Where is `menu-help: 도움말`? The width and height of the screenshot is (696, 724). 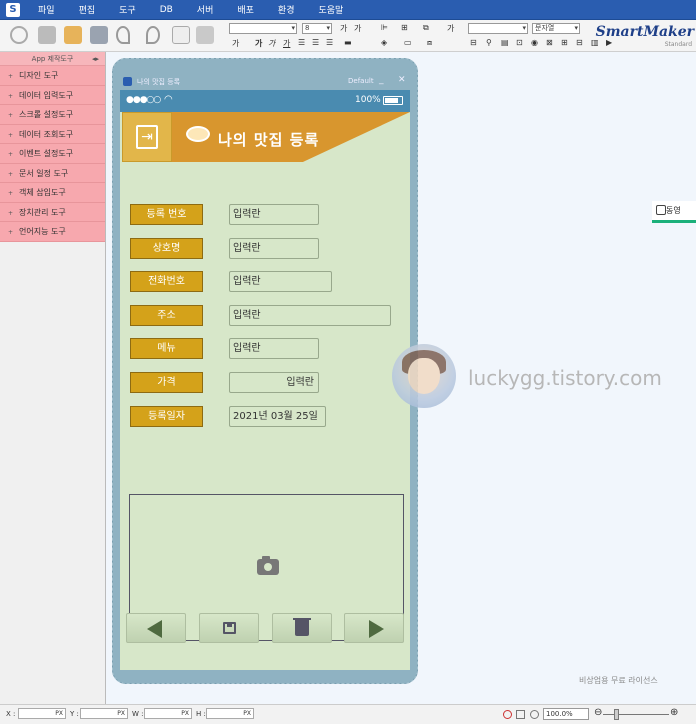 menu-help: 도움말 is located at coordinates (330, 9).